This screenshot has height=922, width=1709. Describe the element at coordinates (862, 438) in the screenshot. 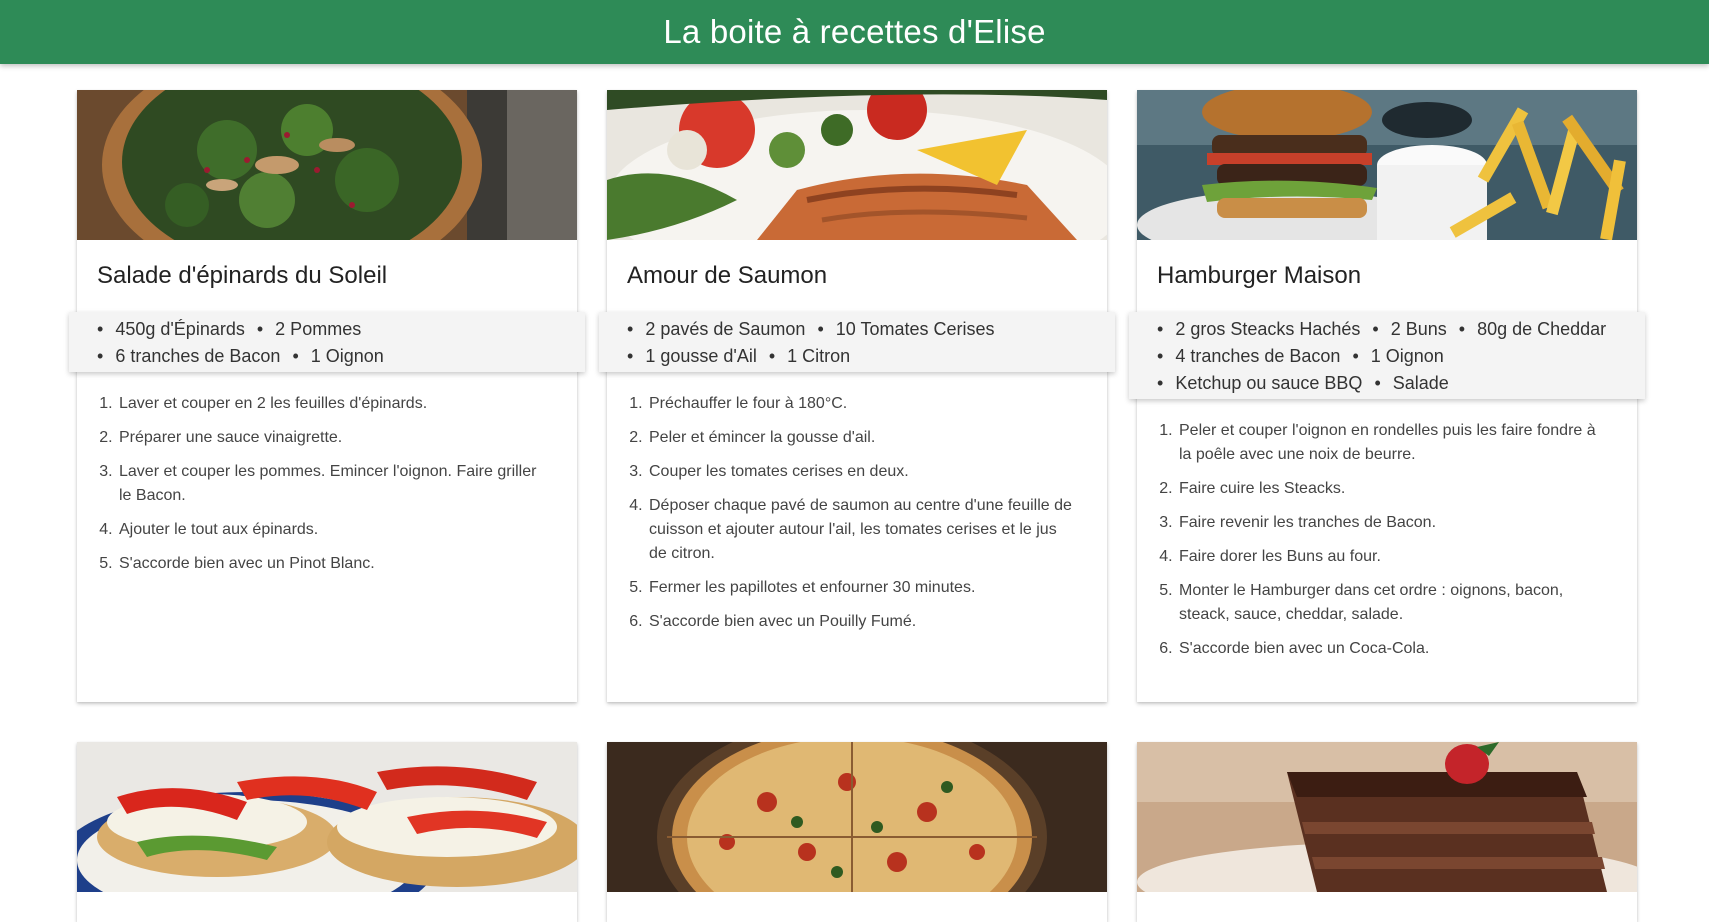

I see `step-item: Peler et émincer la gousse d'ail.` at that location.